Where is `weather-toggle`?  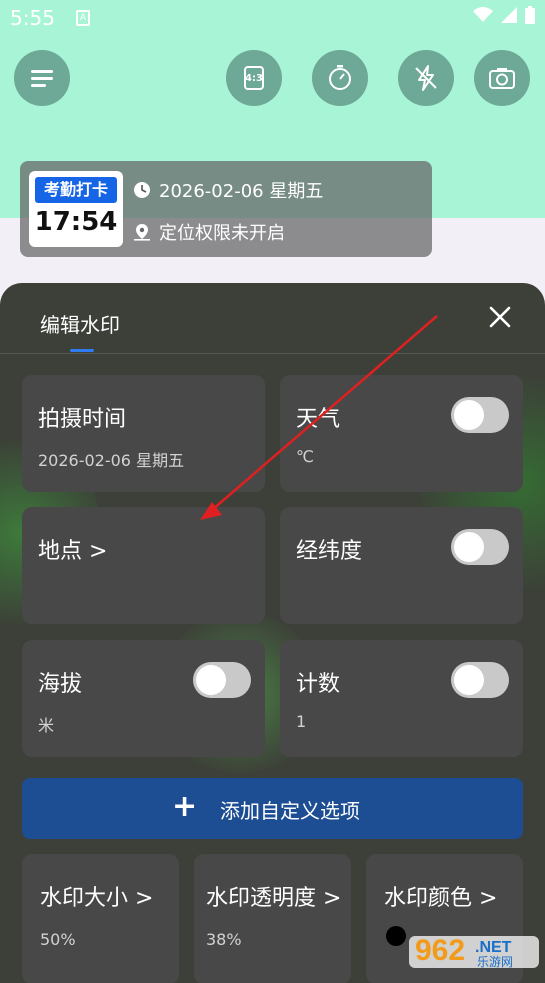 weather-toggle is located at coordinates (480, 415).